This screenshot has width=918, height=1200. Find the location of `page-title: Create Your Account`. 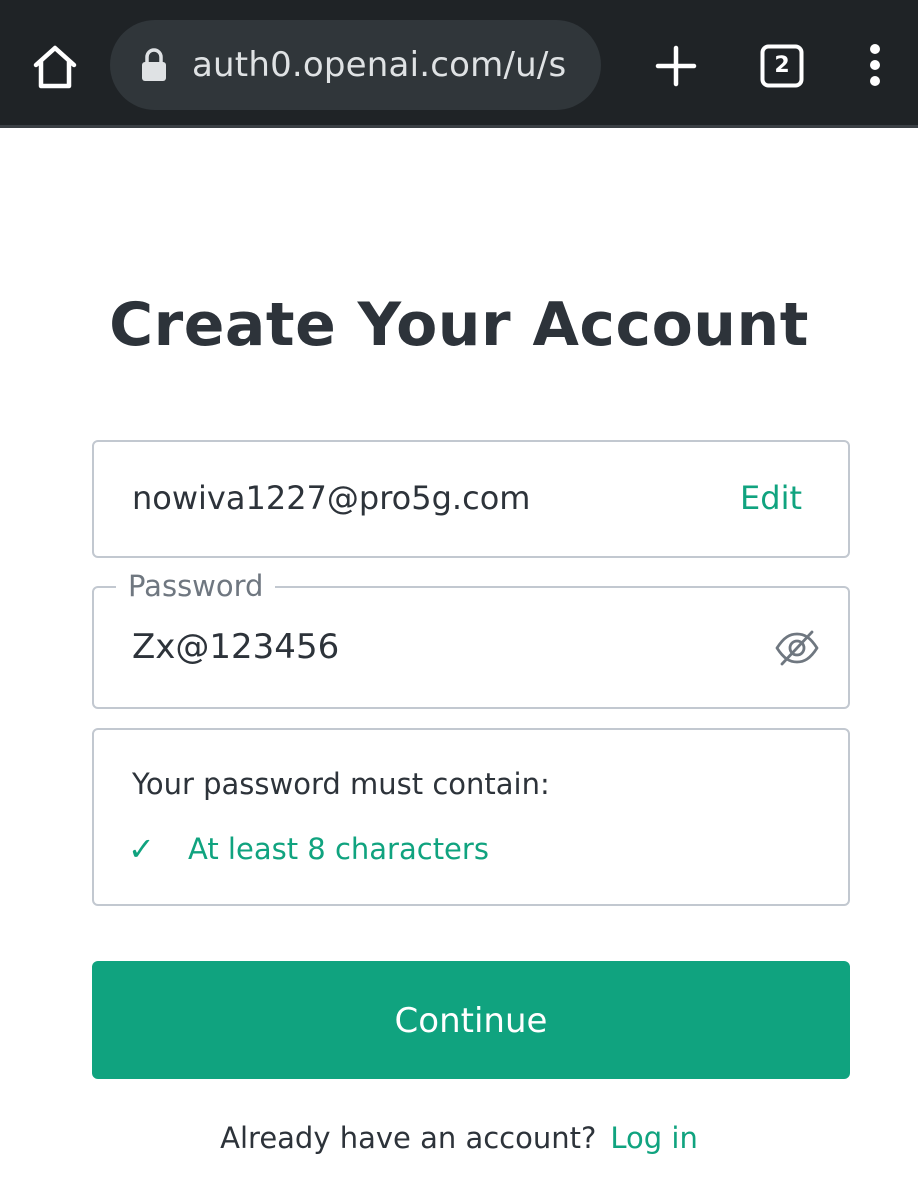

page-title: Create Your Account is located at coordinates (459, 325).